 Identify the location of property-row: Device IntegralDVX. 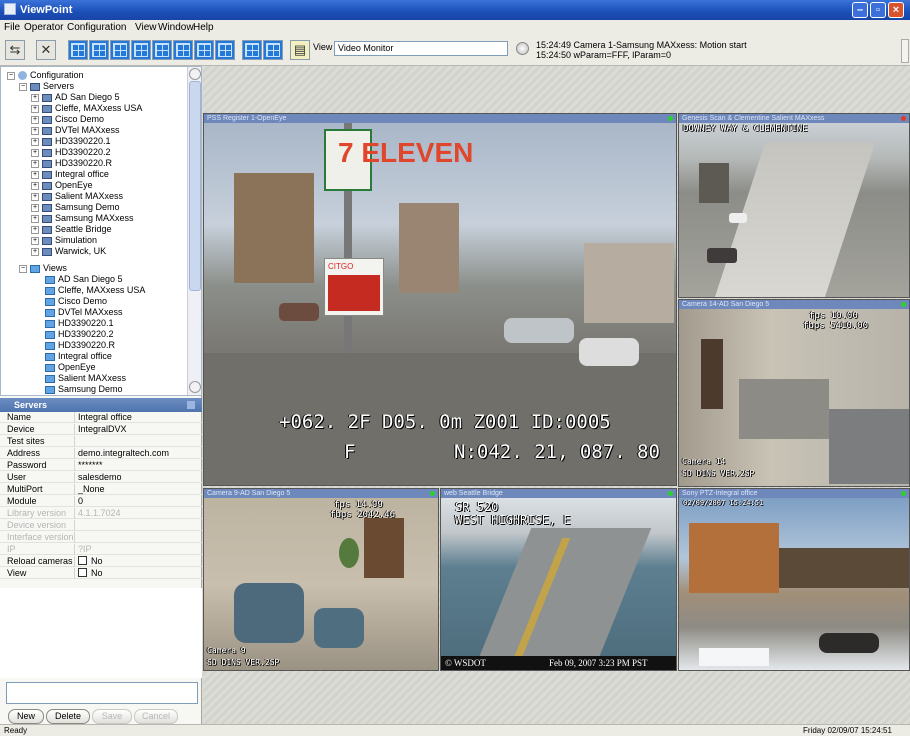
(101, 429).